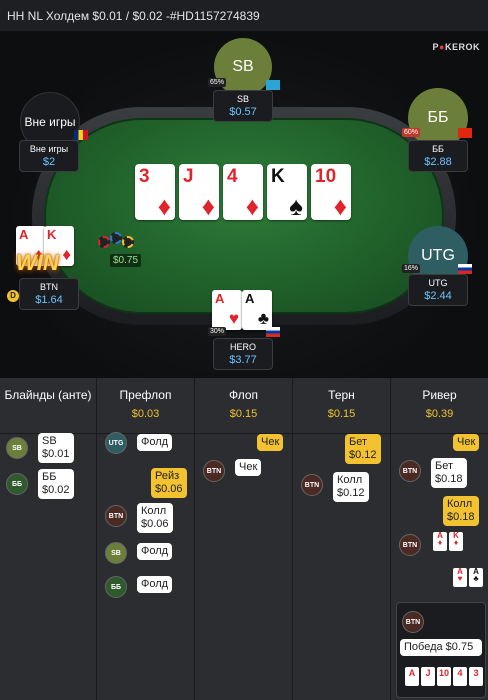 This screenshot has height=700, width=488. I want to click on history-column-turn: Терн $0.15 Бет $0.12 BTN Колл $0.12, so click(342, 539).